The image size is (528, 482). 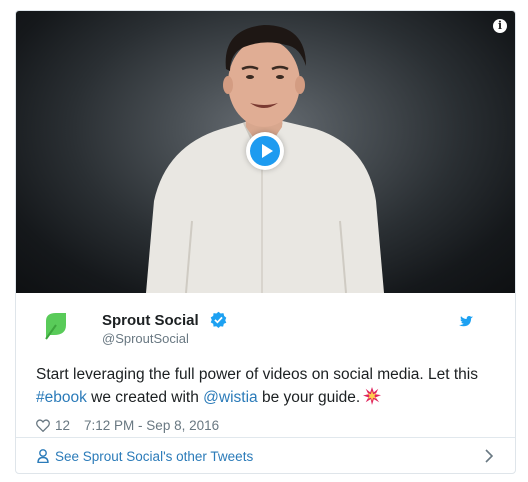 What do you see at coordinates (150, 320) in the screenshot?
I see `author-name: Sprout Social` at bounding box center [150, 320].